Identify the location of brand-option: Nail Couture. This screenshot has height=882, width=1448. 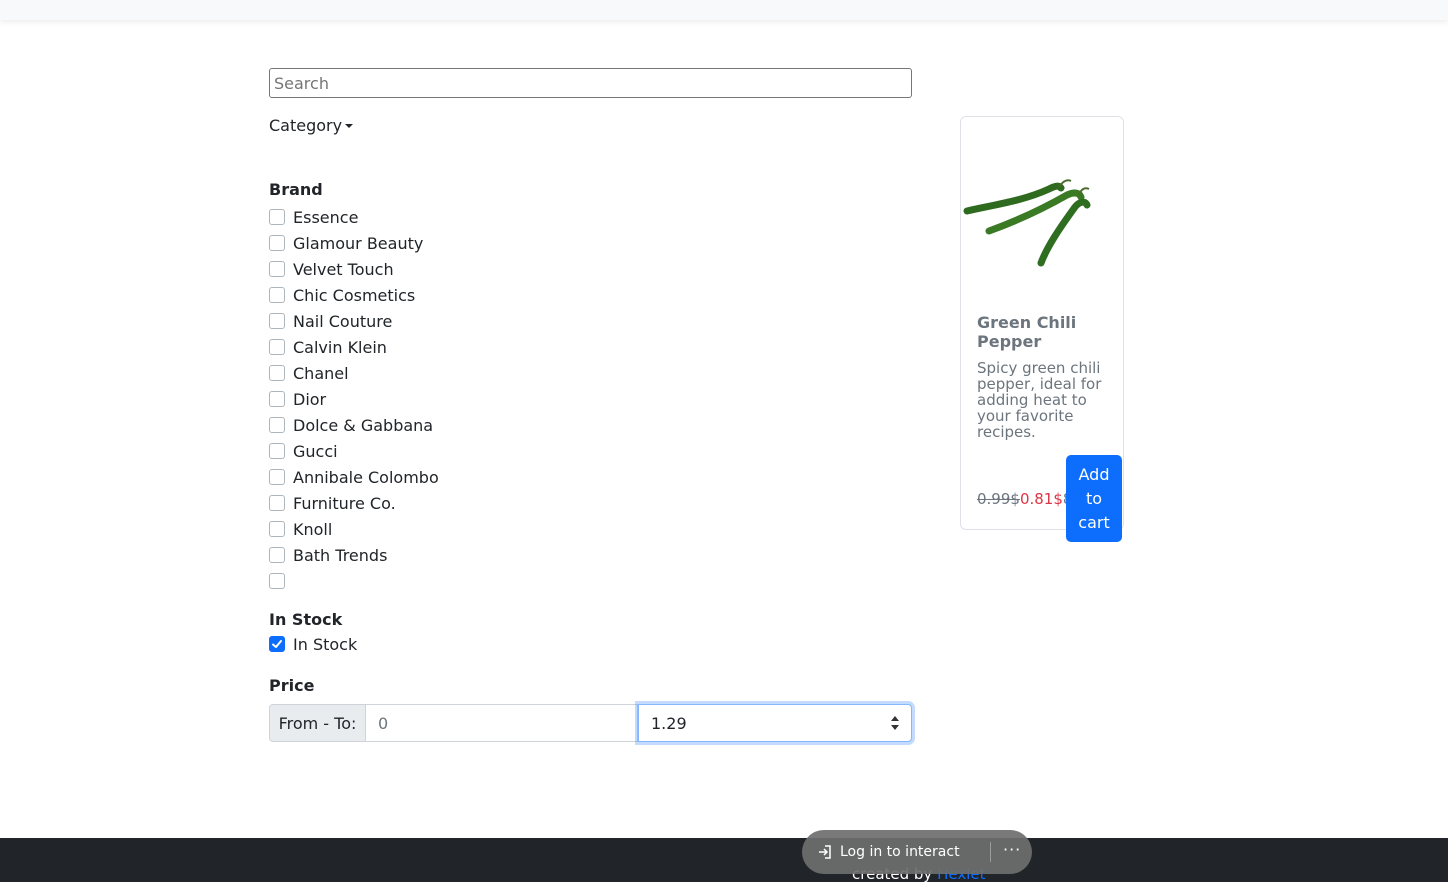
(354, 321).